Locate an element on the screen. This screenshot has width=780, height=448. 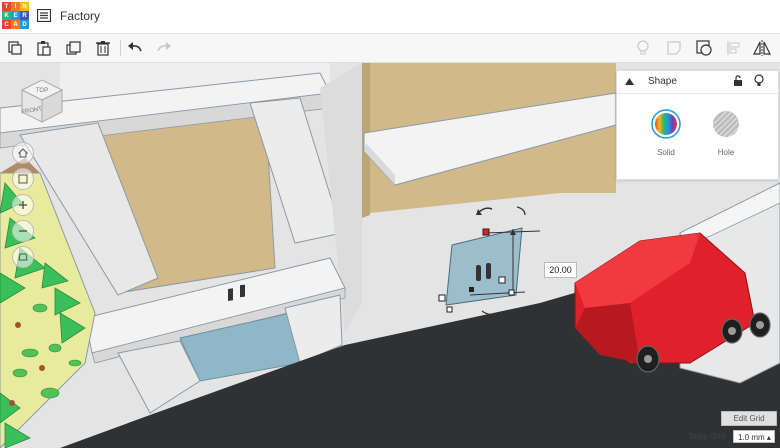
copy-icon is located at coordinates (15, 48).